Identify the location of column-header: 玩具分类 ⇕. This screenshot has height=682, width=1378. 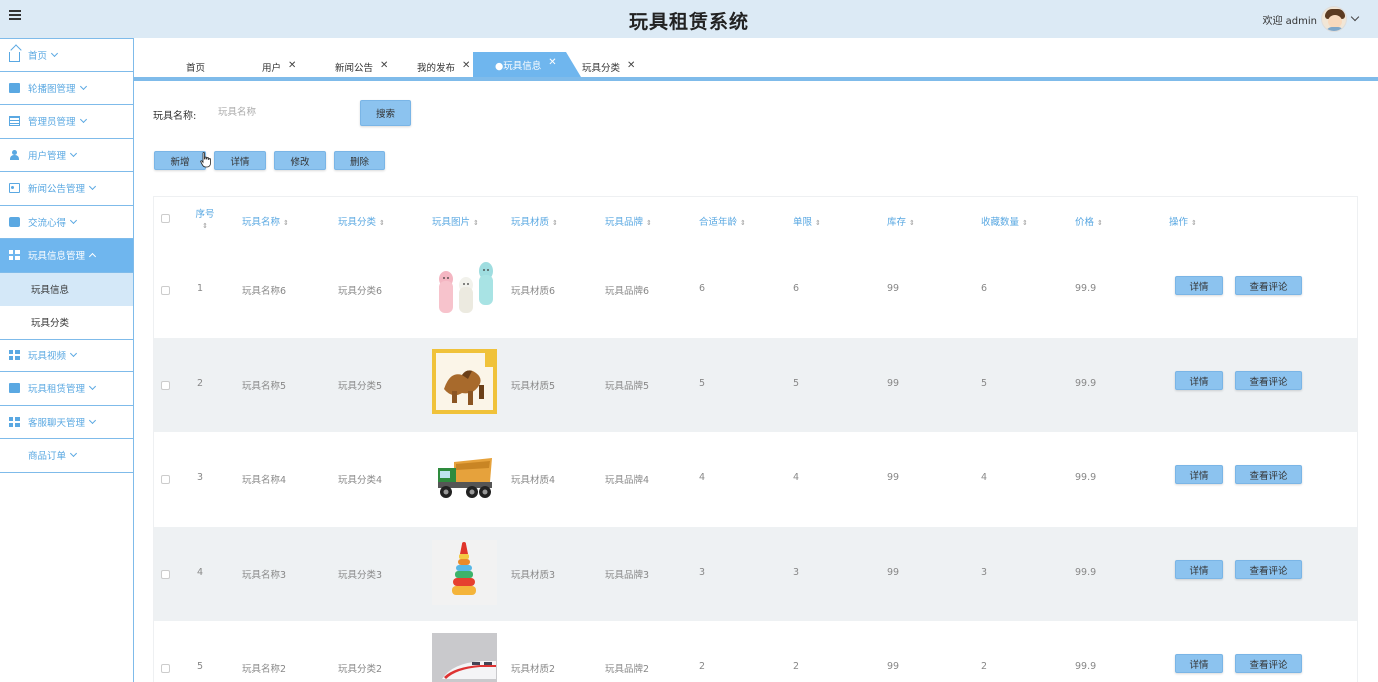
(361, 221).